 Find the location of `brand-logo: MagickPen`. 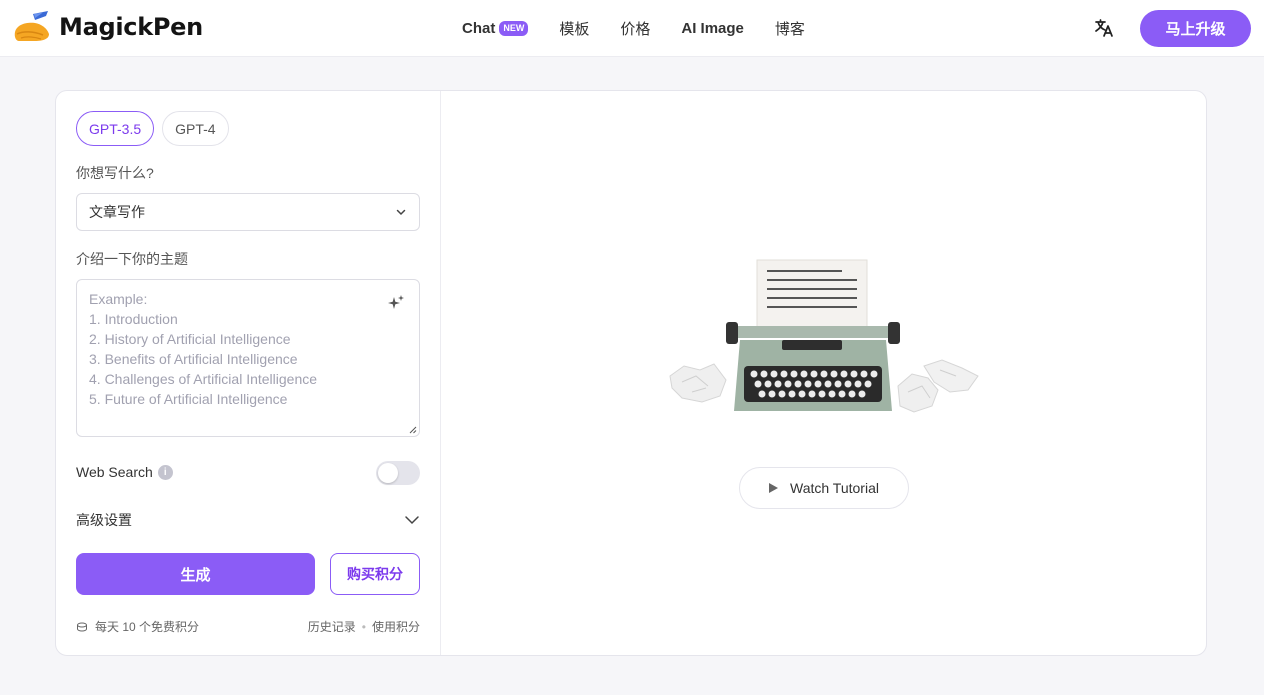

brand-logo: MagickPen is located at coordinates (108, 27).